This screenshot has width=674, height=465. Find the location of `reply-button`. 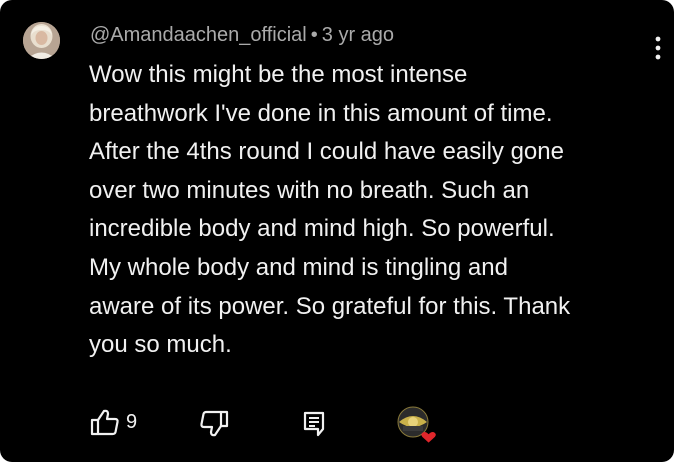

reply-button is located at coordinates (314, 424).